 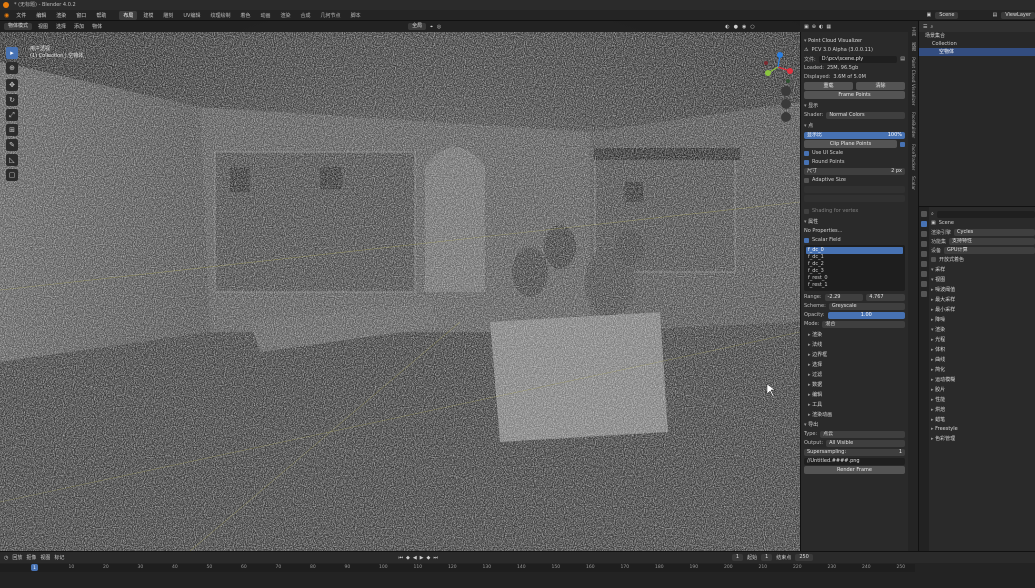 What do you see at coordinates (854, 452) in the screenshot?
I see `supersample-field: Supersampling: 1` at bounding box center [854, 452].